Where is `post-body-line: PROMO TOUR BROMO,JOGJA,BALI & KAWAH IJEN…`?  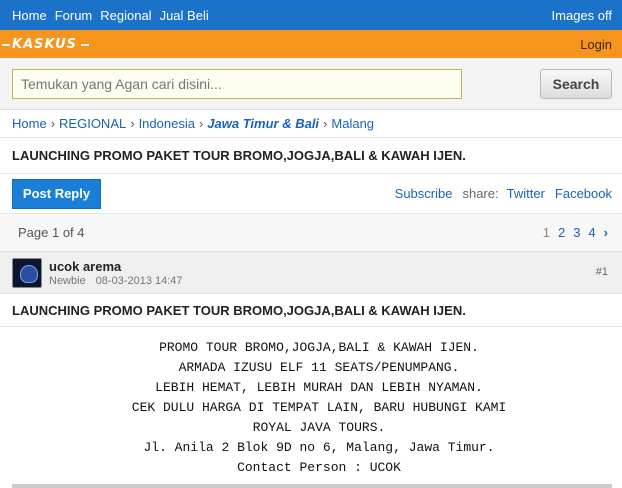
post-body-line: PROMO TOUR BROMO,JOGJA,BALI & KAWAH IJEN… is located at coordinates (319, 347).